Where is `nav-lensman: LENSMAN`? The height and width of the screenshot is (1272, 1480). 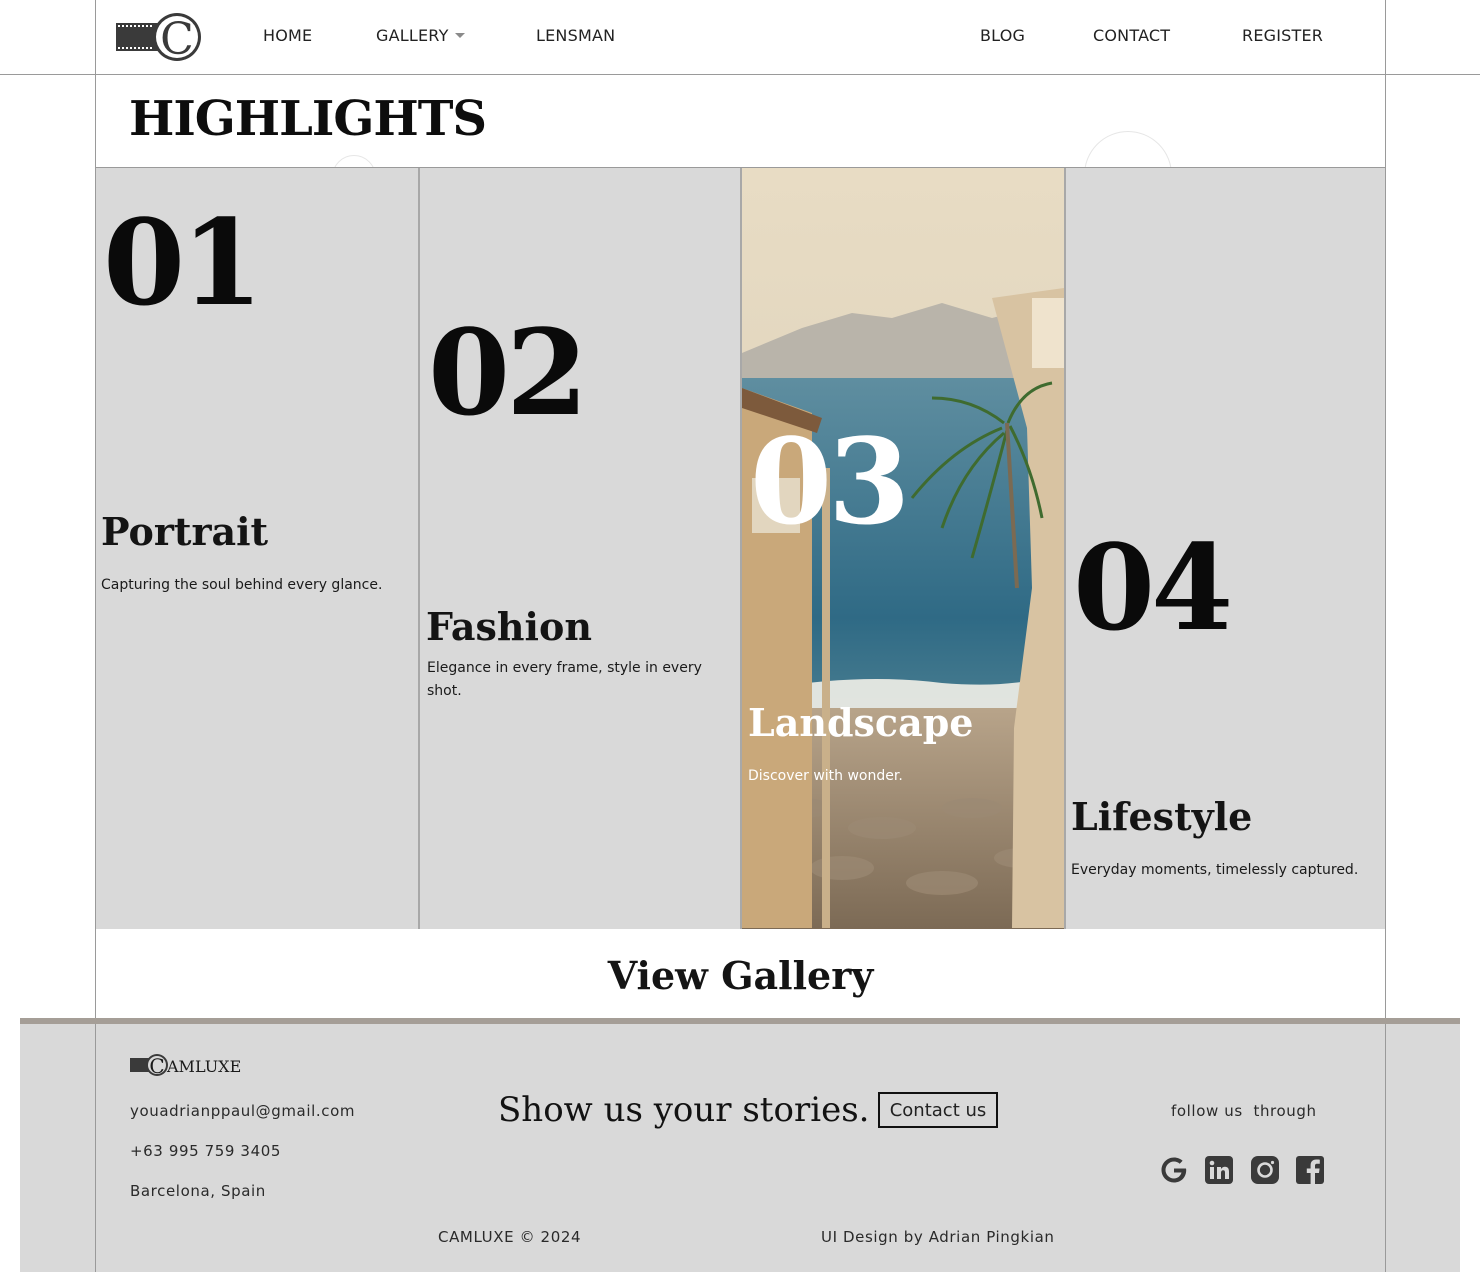
nav-lensman: LENSMAN is located at coordinates (575, 35).